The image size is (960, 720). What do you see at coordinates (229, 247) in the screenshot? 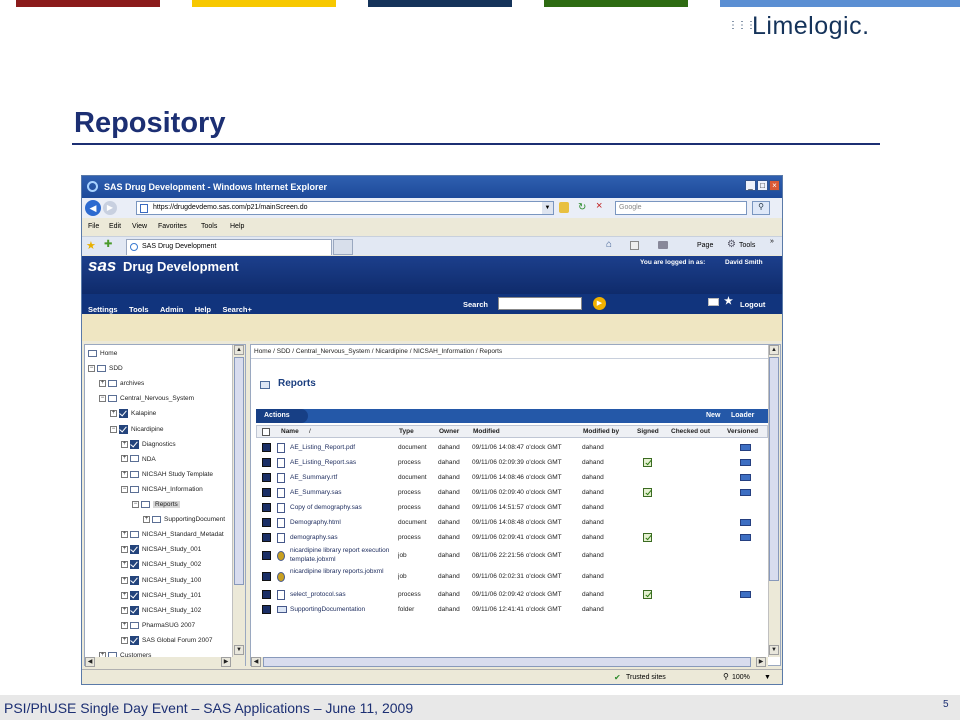
I see `browser-tab: SAS Drug Development` at bounding box center [229, 247].